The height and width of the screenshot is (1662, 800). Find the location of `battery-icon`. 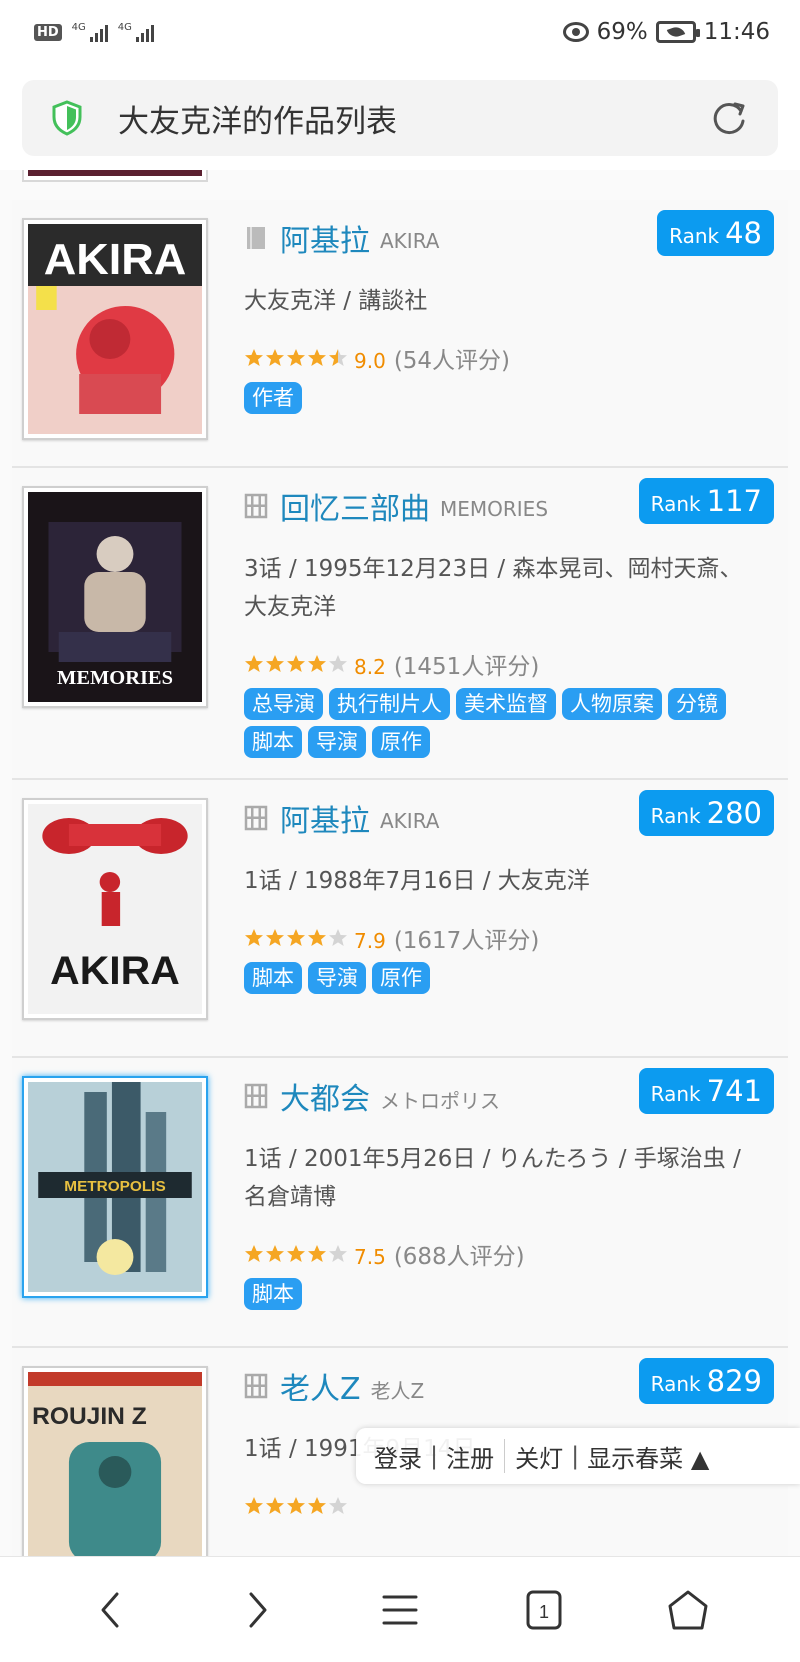

battery-icon is located at coordinates (677, 32).